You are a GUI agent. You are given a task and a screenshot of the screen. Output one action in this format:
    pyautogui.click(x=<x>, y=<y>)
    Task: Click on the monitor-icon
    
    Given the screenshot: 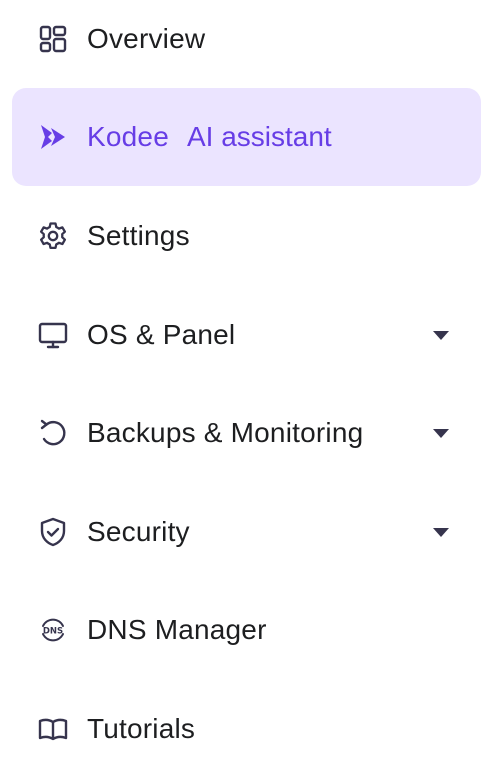 What is the action you would take?
    pyautogui.click(x=53, y=335)
    